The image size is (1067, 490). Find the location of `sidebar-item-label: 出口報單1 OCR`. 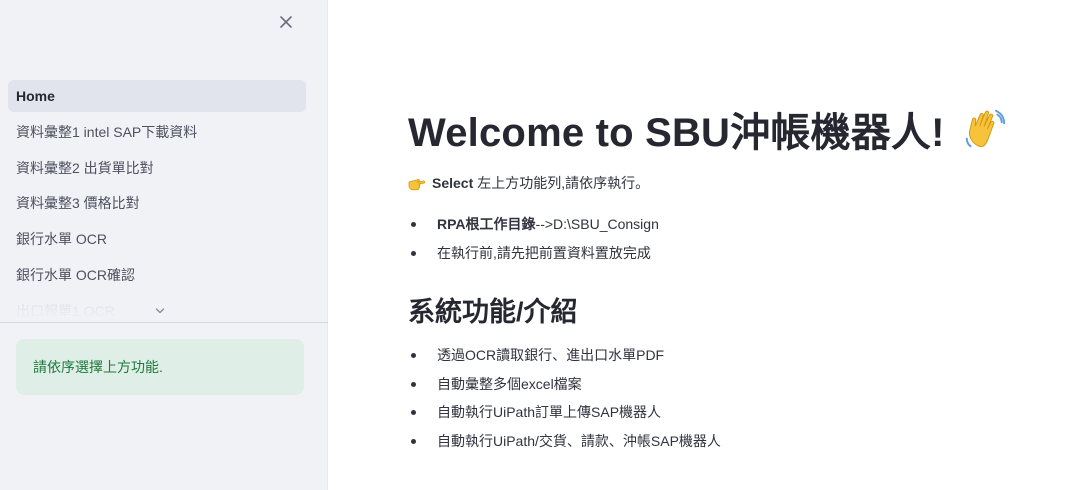

sidebar-item-label: 出口報單1 OCR is located at coordinates (65, 310).